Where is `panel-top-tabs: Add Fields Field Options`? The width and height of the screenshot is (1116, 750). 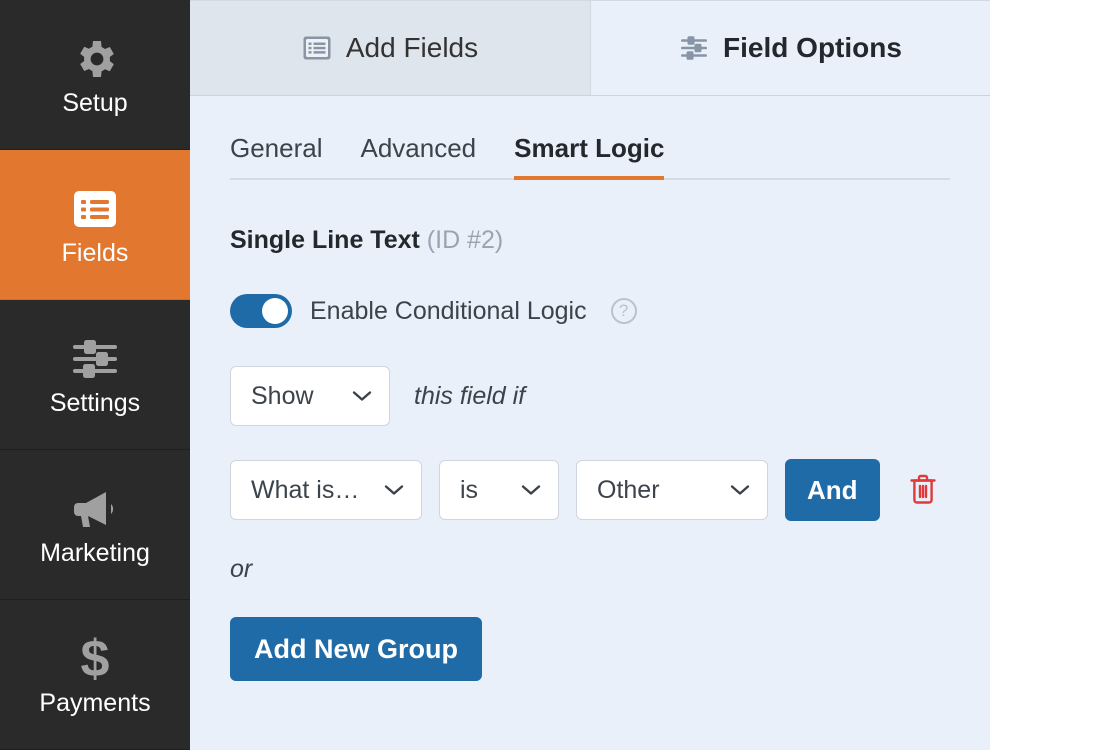 panel-top-tabs: Add Fields Field Options is located at coordinates (590, 48).